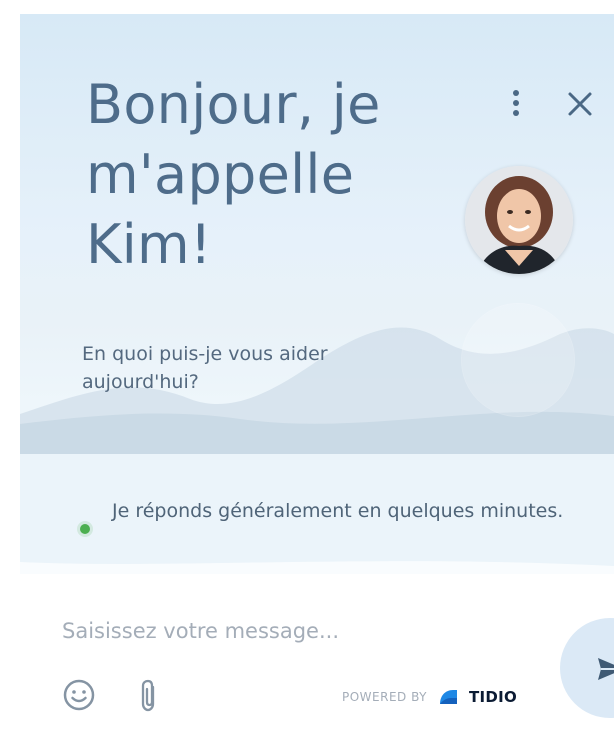 The image size is (614, 729). What do you see at coordinates (233, 174) in the screenshot?
I see `welcome-title: Bonjour, je m'appelle Kim!` at bounding box center [233, 174].